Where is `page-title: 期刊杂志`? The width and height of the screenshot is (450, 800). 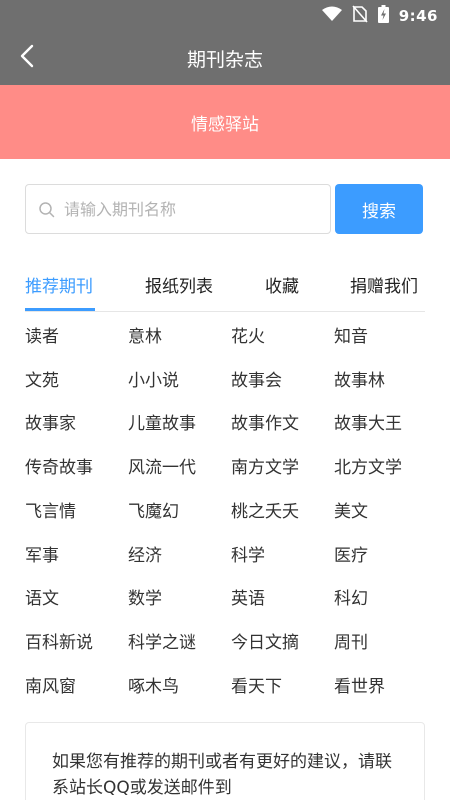
page-title: 期刊杂志 is located at coordinates (224, 60).